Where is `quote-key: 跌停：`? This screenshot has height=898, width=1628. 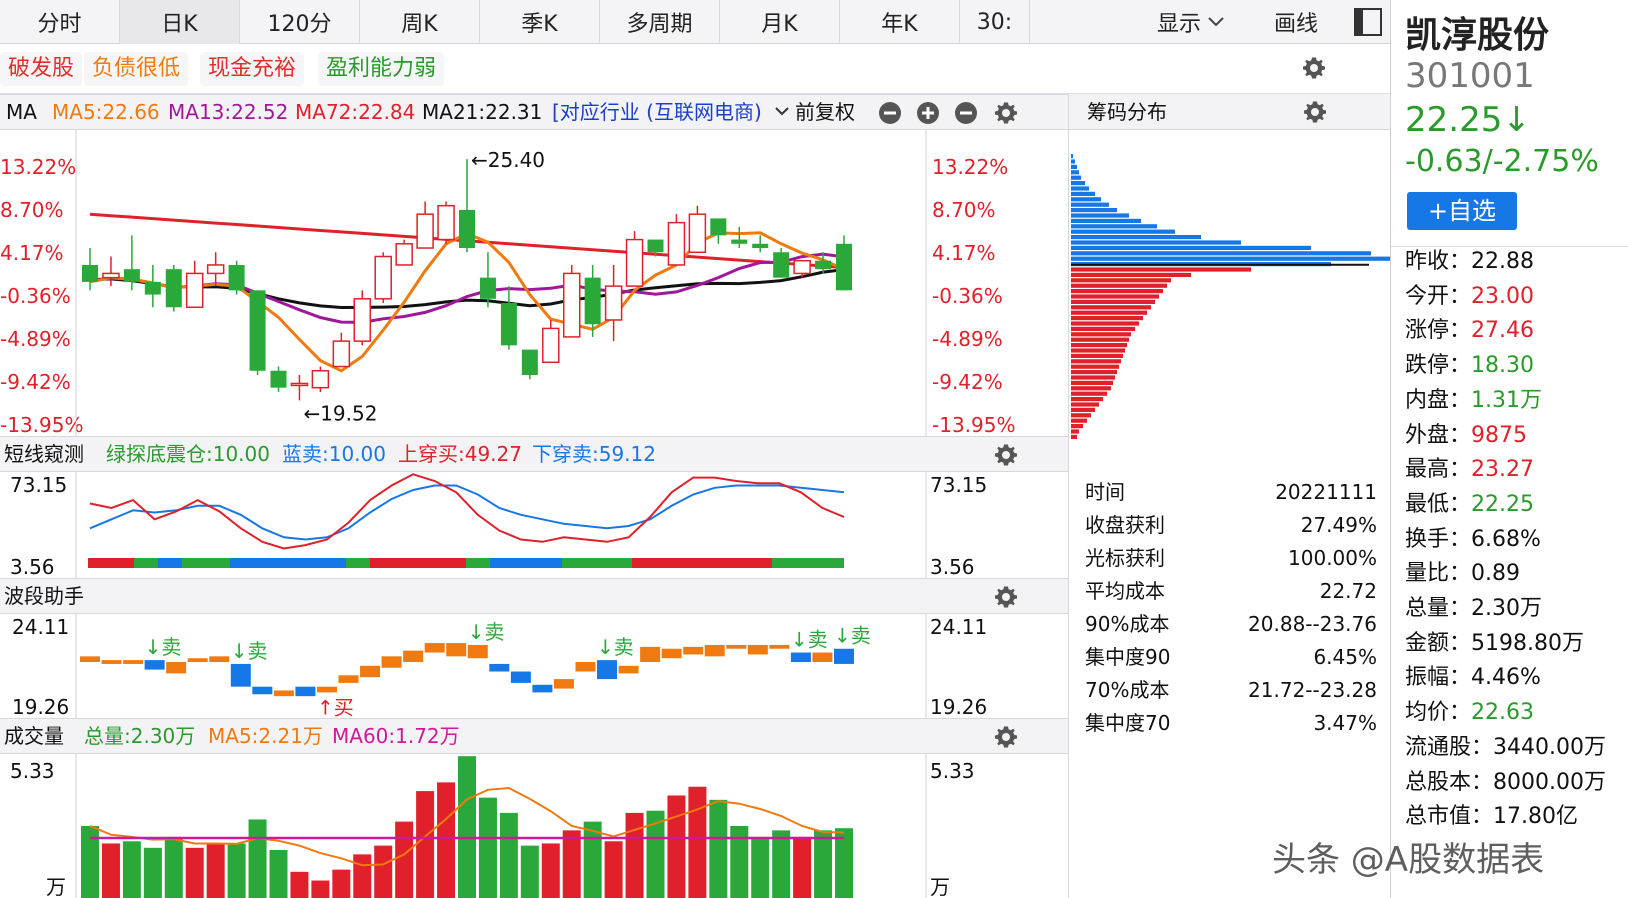
quote-key: 跌停： is located at coordinates (1438, 366).